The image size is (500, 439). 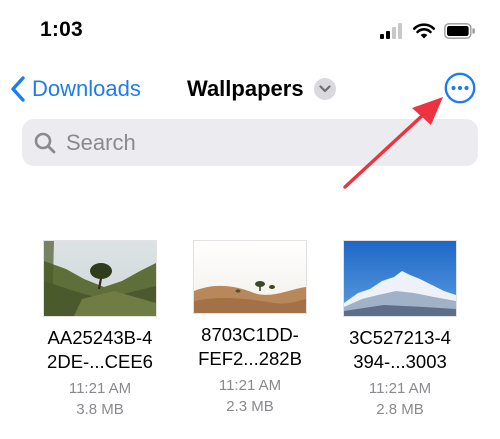 What do you see at coordinates (45, 143) in the screenshot?
I see `search-icon` at bounding box center [45, 143].